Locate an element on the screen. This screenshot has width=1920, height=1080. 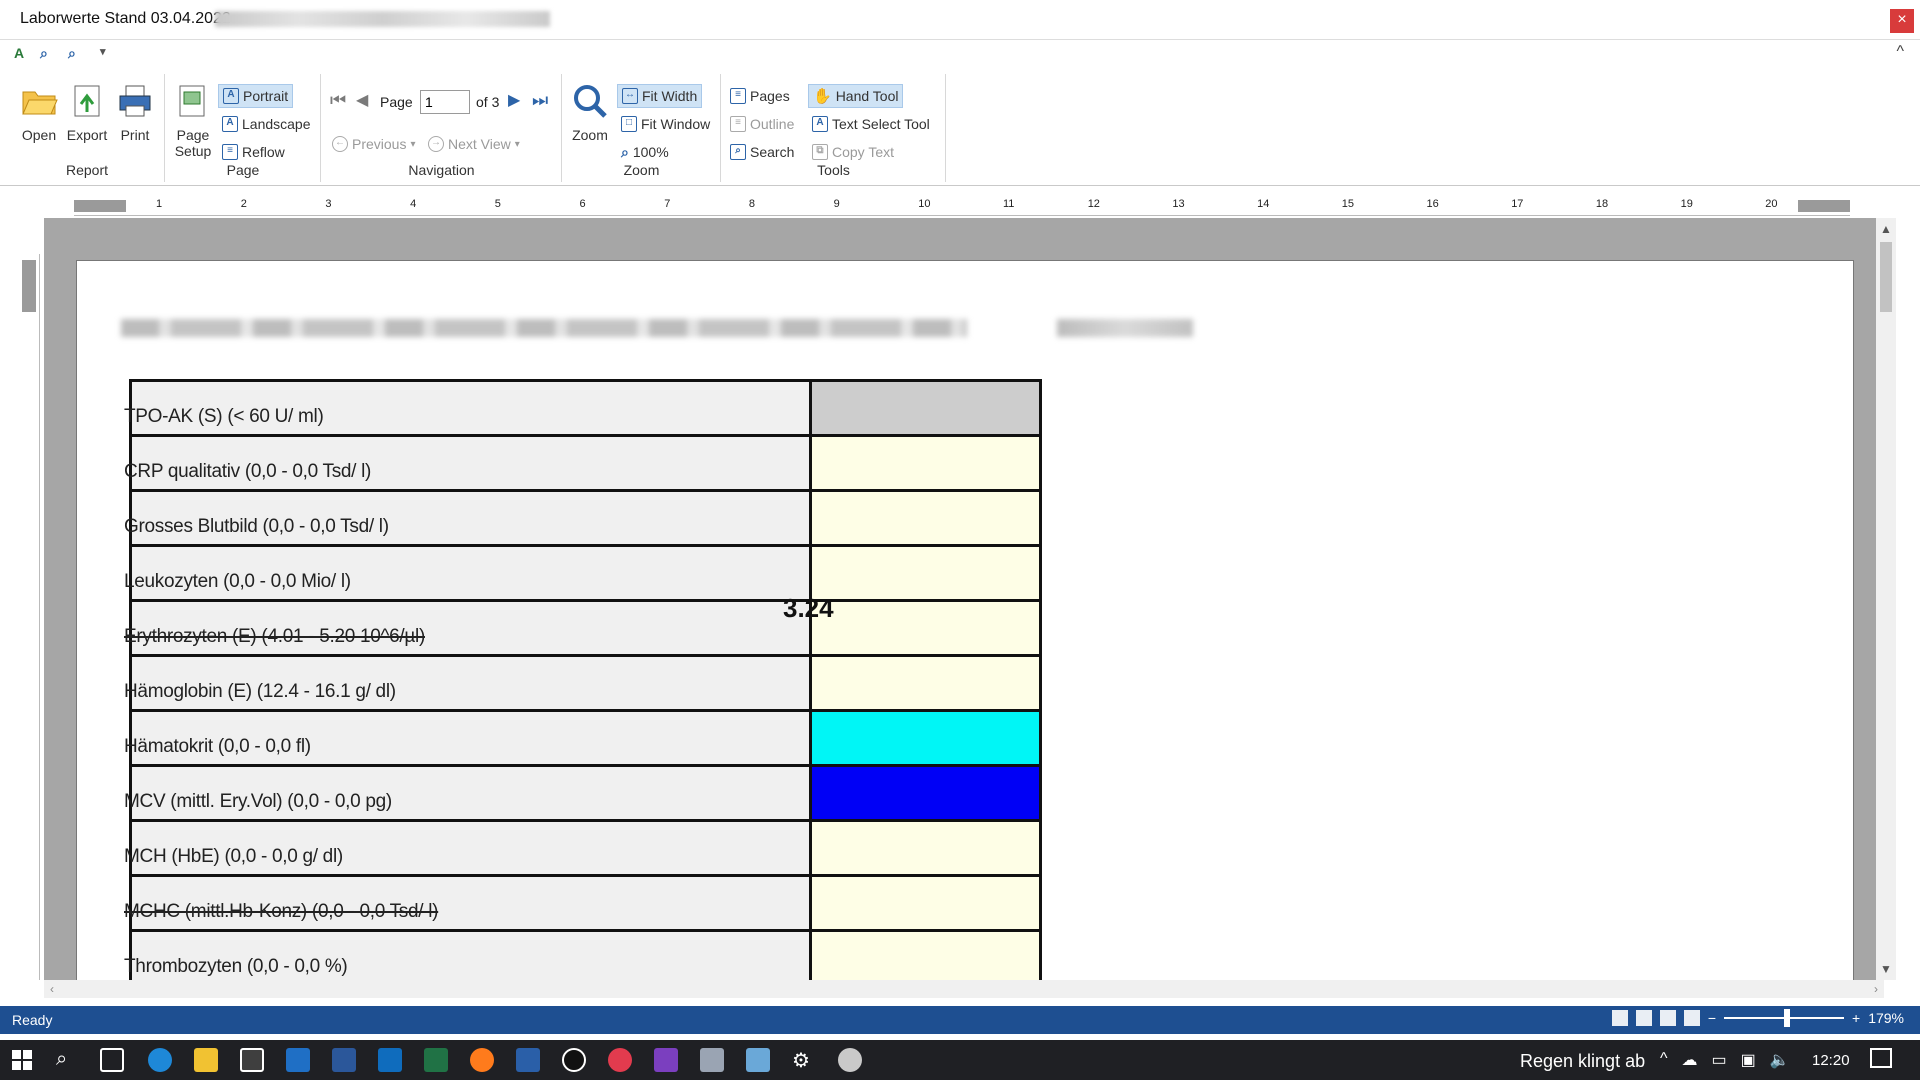
export-button: Export is located at coordinates (87, 112).